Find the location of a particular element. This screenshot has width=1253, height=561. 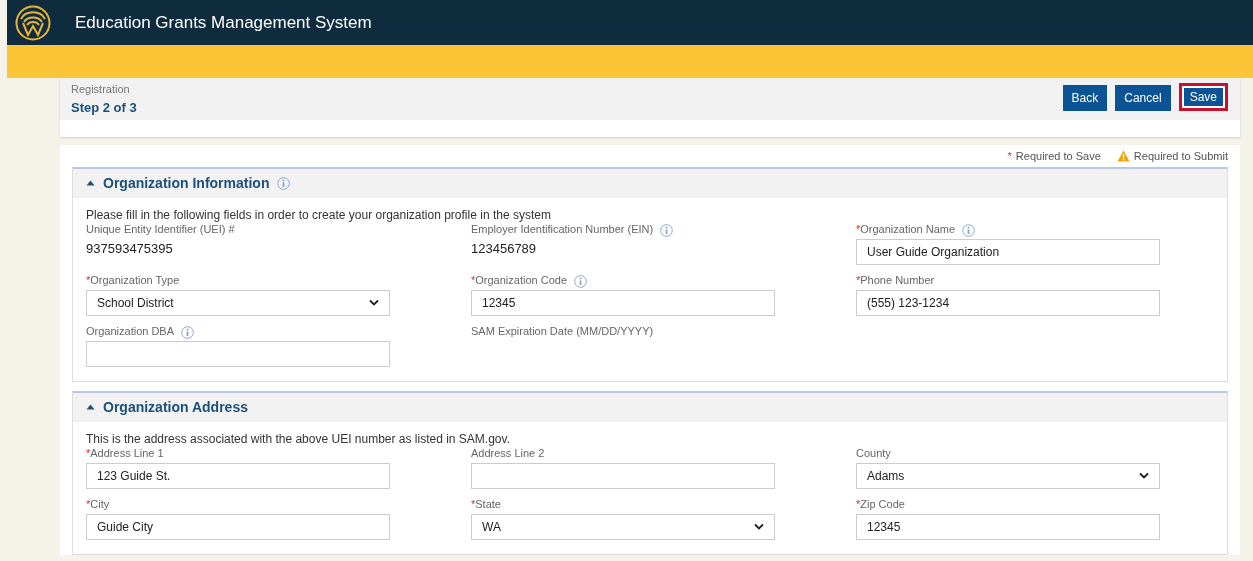

field-label: Unique Entity Identifier (UEI) # is located at coordinates (160, 229).